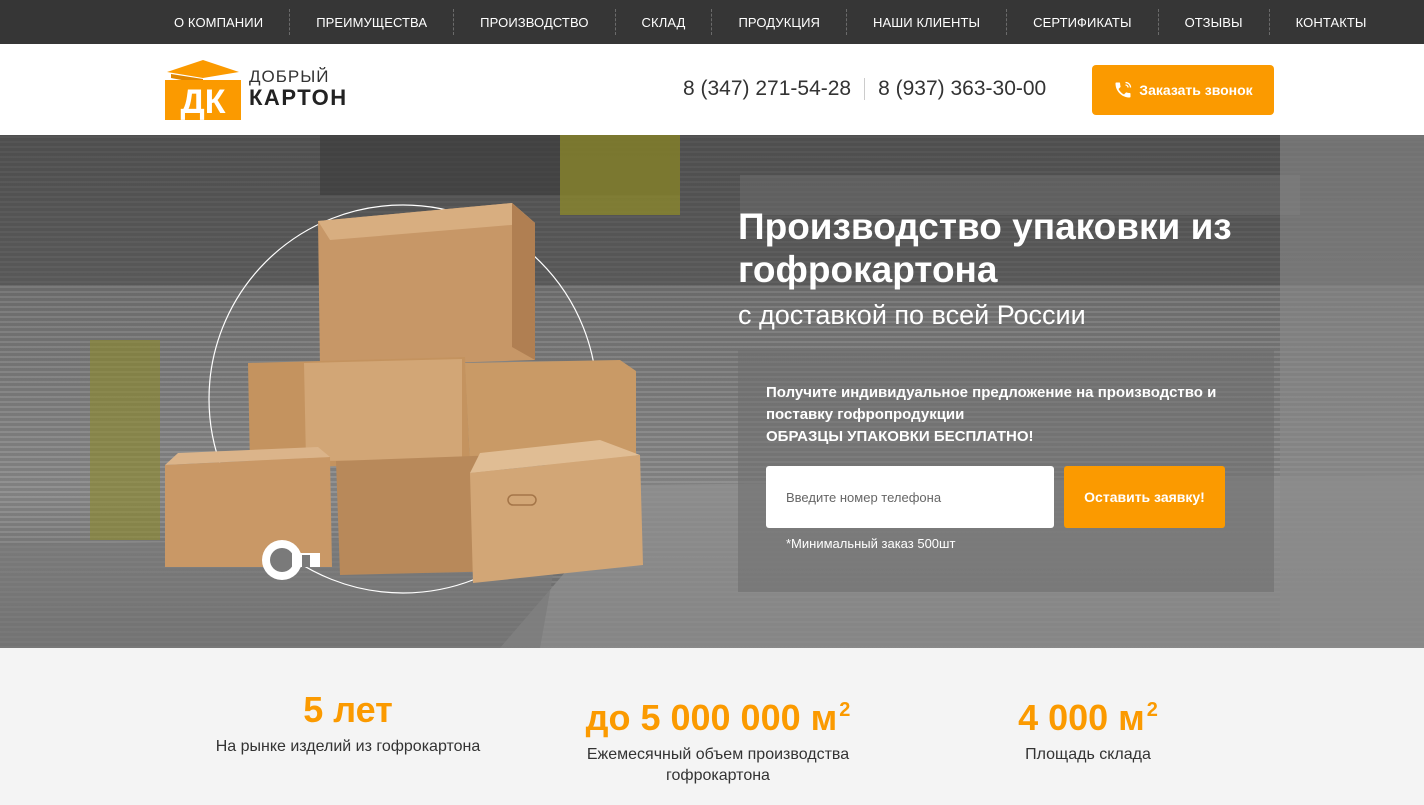 This screenshot has width=1424, height=805. I want to click on nav-link-certificates: Сертификаты, so click(1082, 22).